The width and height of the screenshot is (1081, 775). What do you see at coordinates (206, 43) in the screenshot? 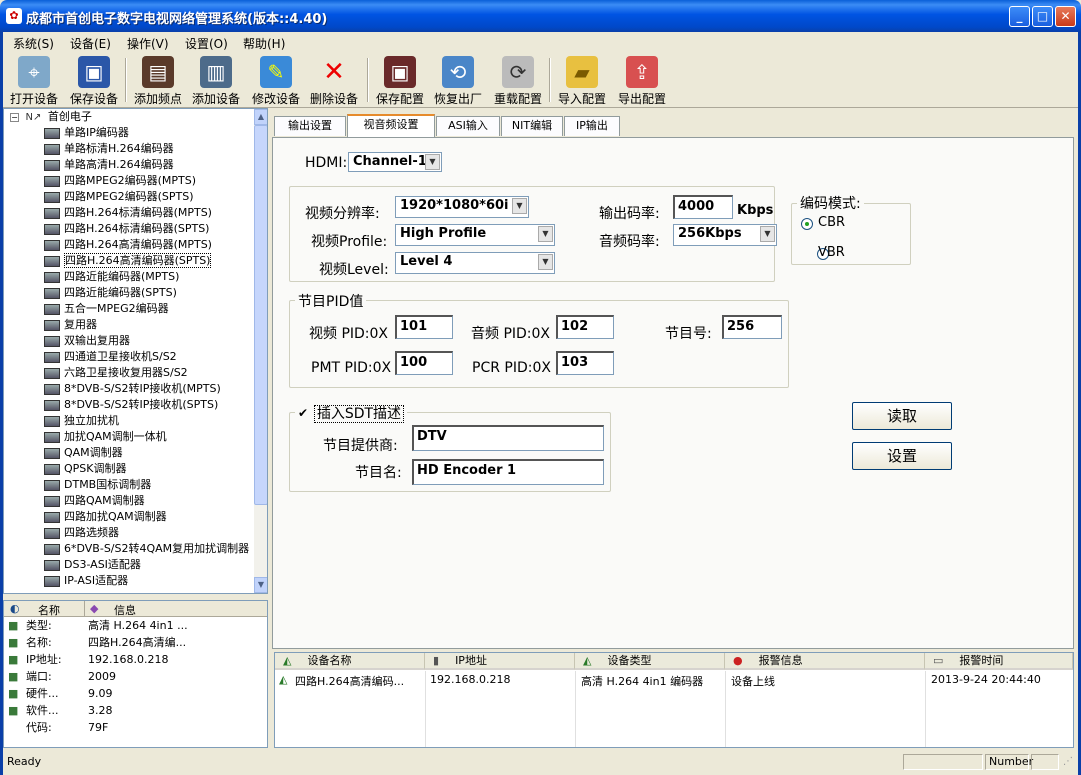
I see `menu-settings: 设置(O)` at bounding box center [206, 43].